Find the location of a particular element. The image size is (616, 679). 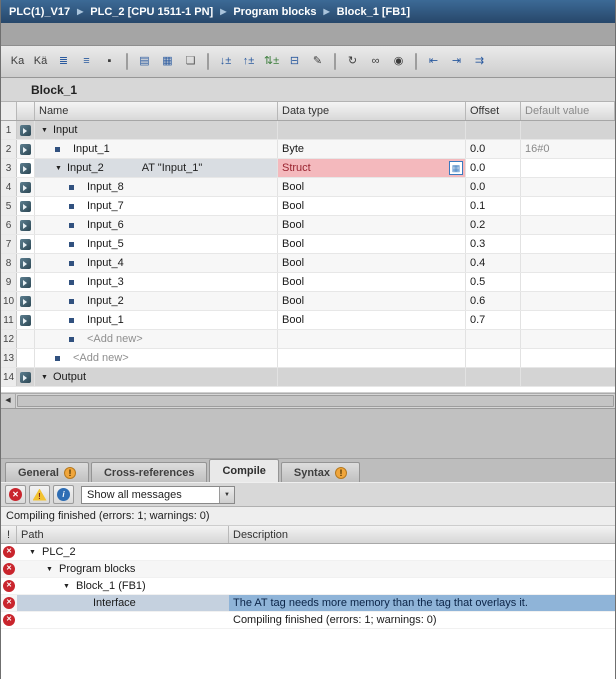

breadcrumb-item: ▶ Block_1 [FB1] is located at coordinates (363, 12).